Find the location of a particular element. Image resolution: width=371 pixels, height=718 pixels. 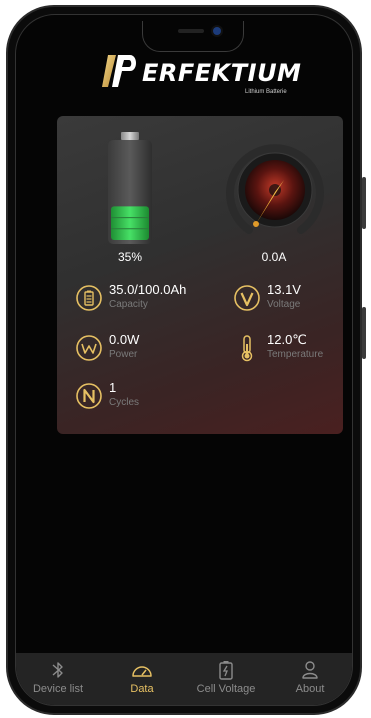

nav-data: Data is located at coordinates (142, 679).